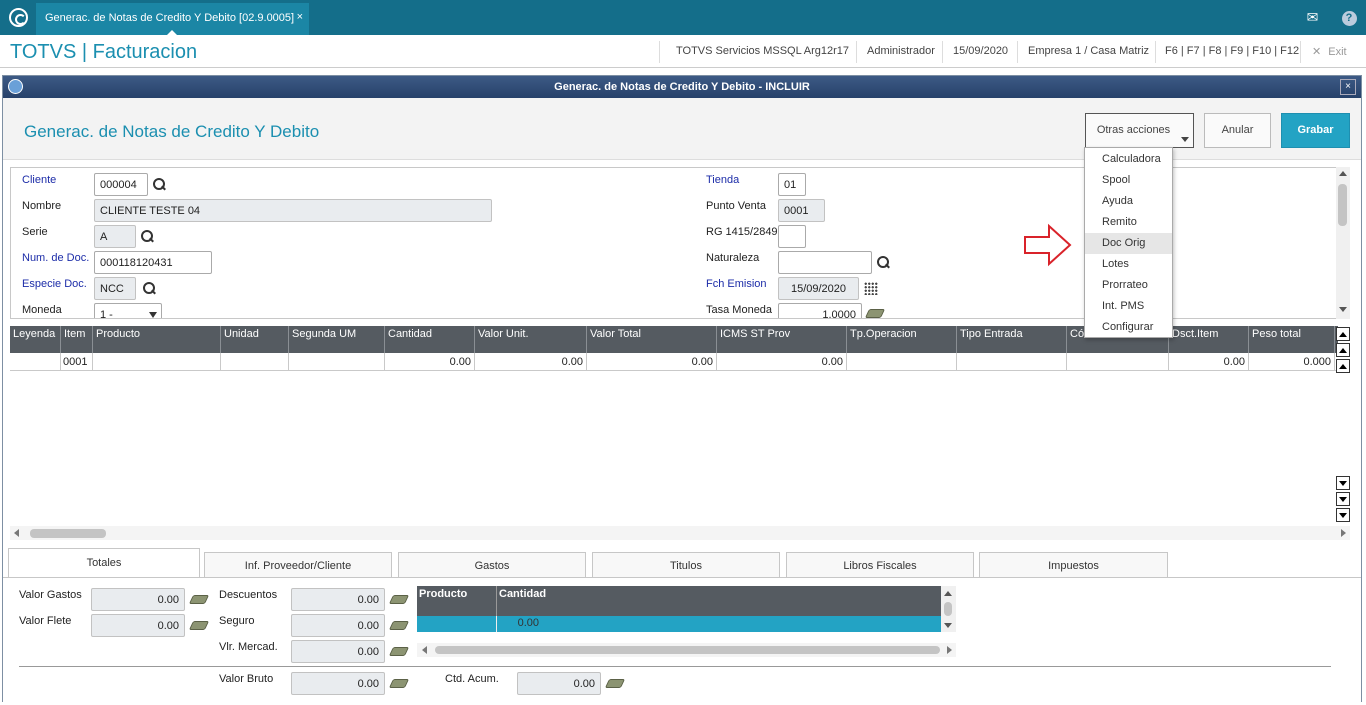 Image resolution: width=1366 pixels, height=705 pixels. I want to click on menu-item-calculadora: Calculadora, so click(1128, 159).